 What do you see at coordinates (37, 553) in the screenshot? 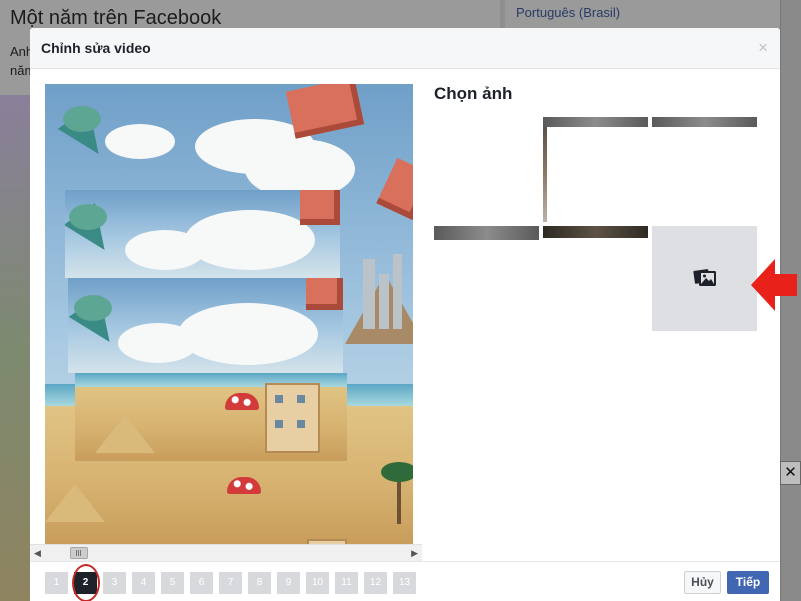
I see `scroll-left-arrow-icon: ◀` at bounding box center [37, 553].